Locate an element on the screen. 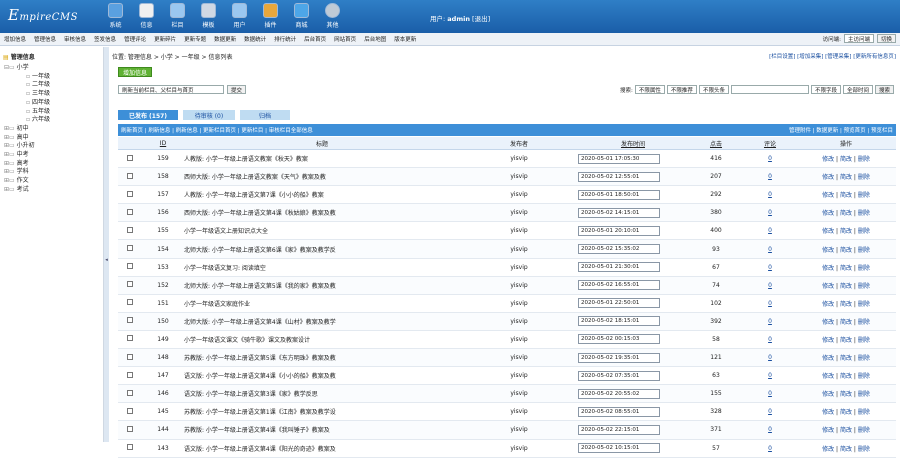  topnav-2: 信息 is located at coordinates (146, 15).